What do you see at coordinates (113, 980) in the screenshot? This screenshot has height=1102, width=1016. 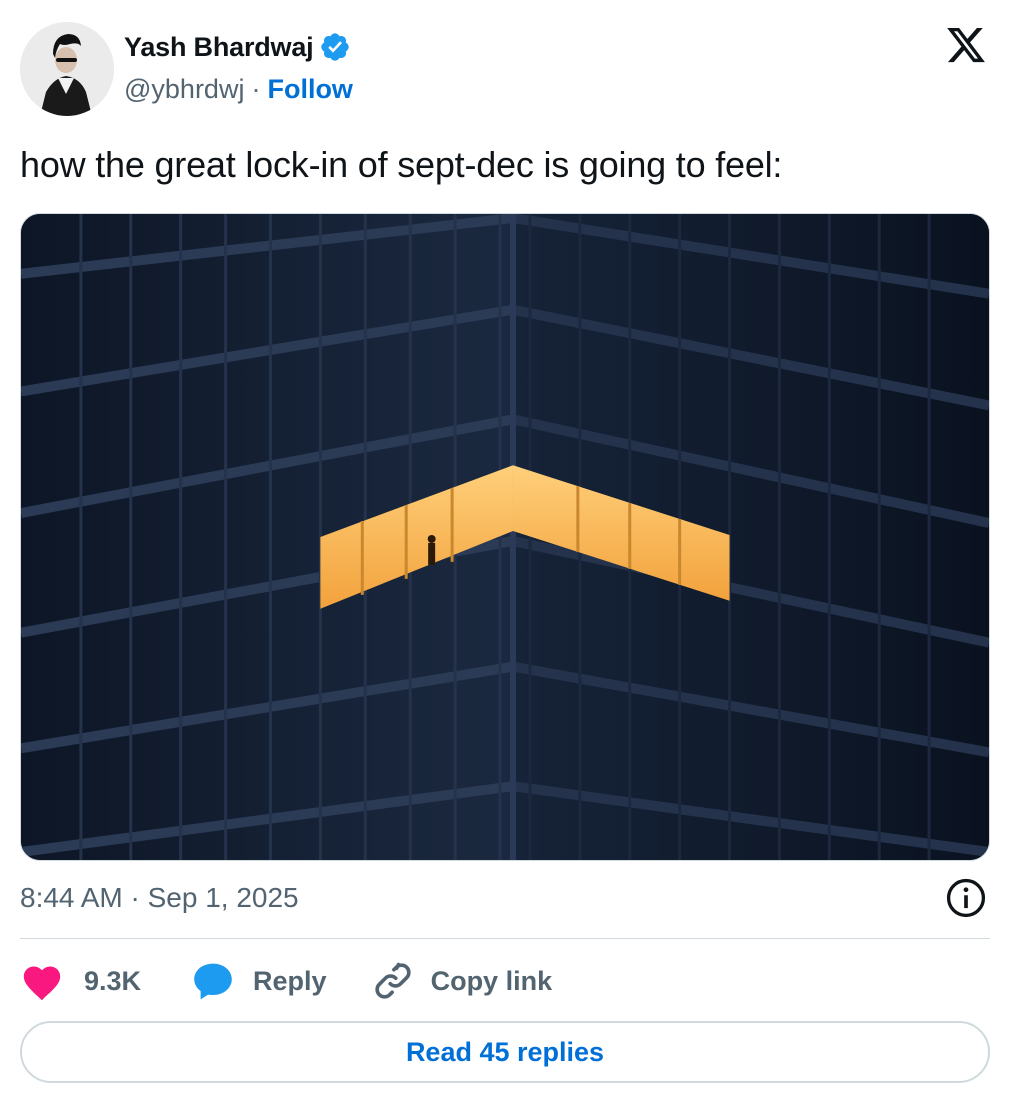 I see `like-count: 9.3K` at bounding box center [113, 980].